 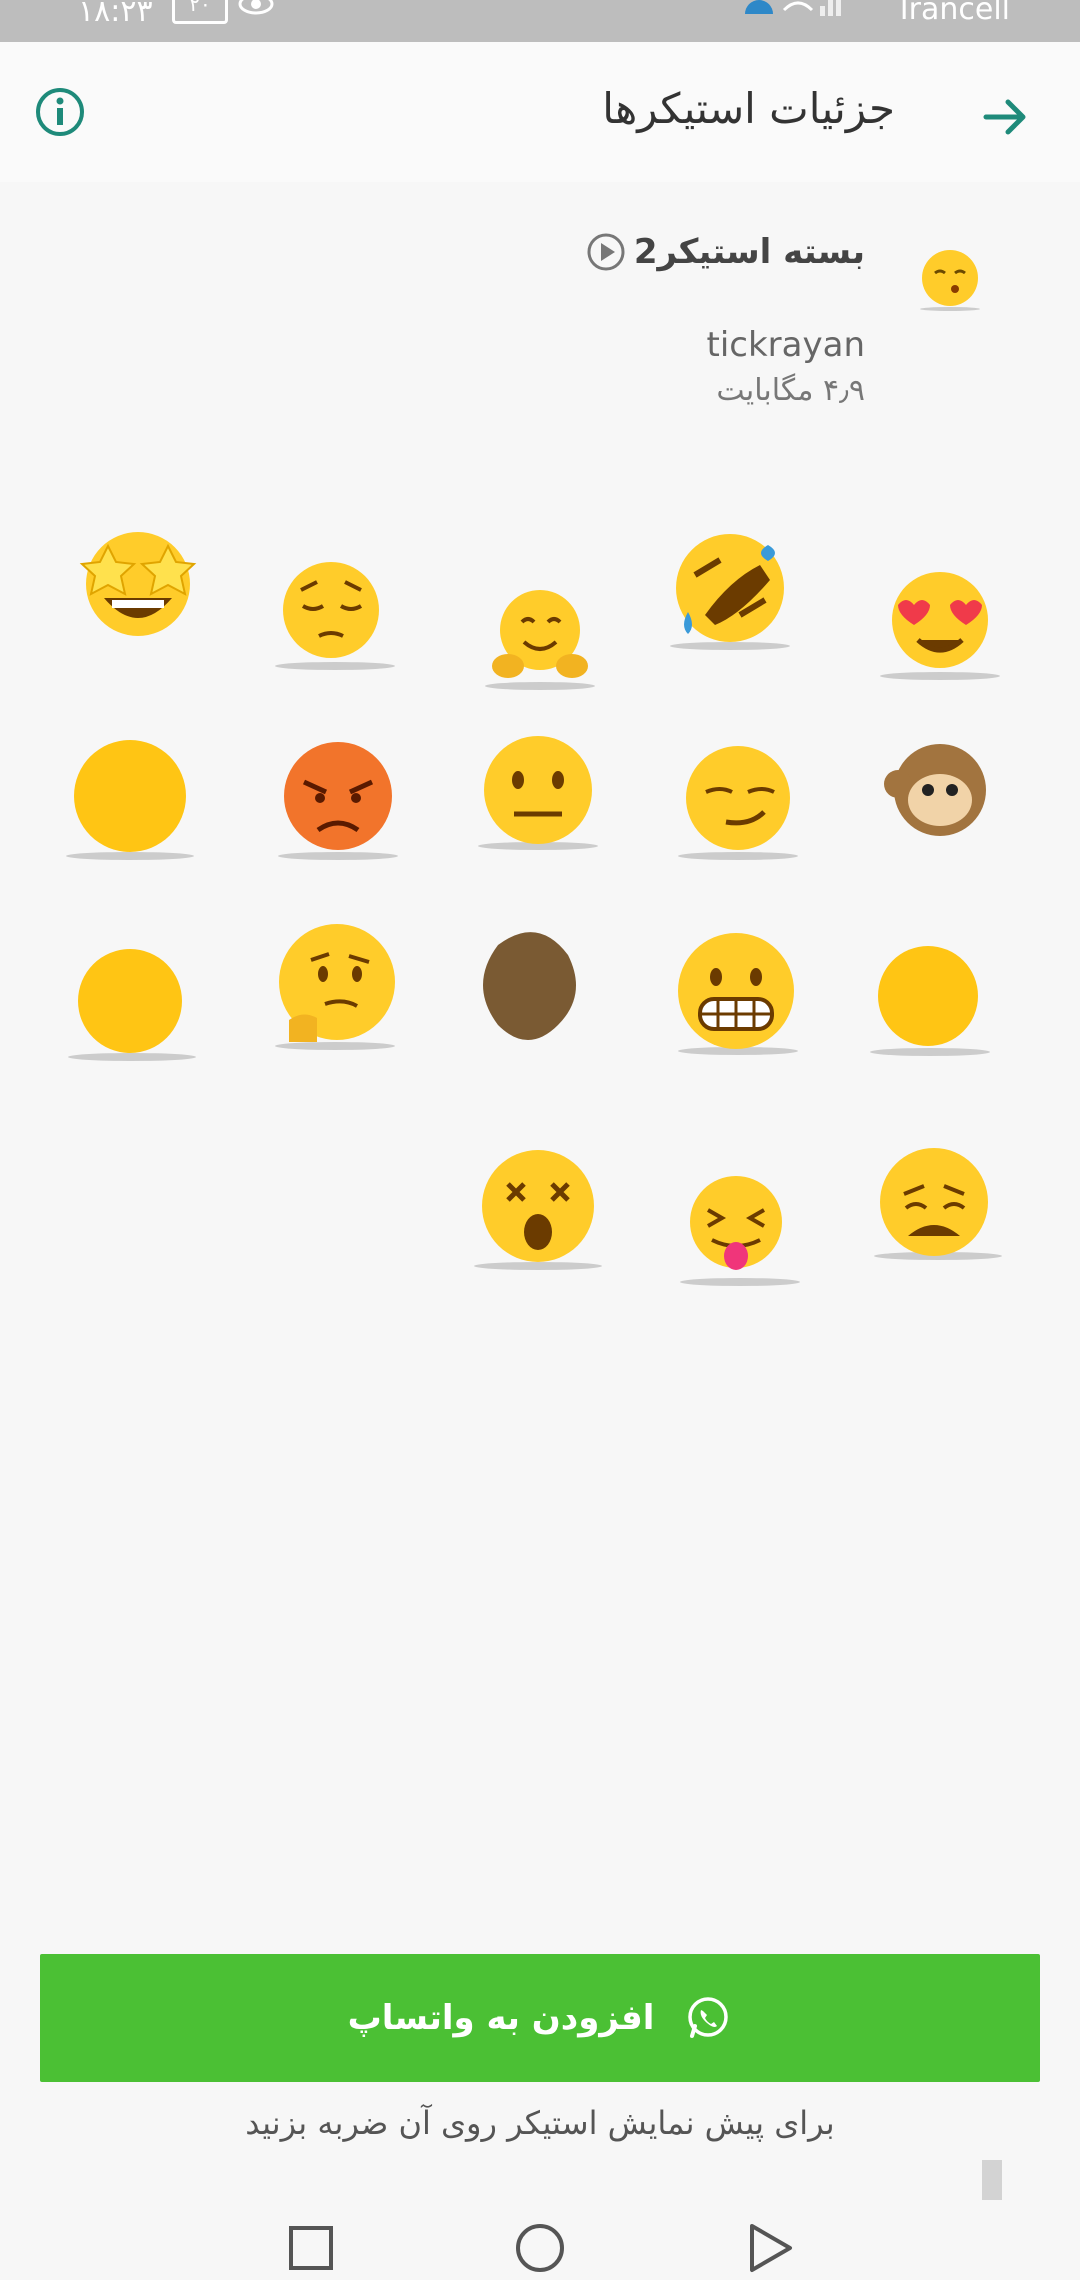 I want to click on signal-icon, so click(x=811, y=8).